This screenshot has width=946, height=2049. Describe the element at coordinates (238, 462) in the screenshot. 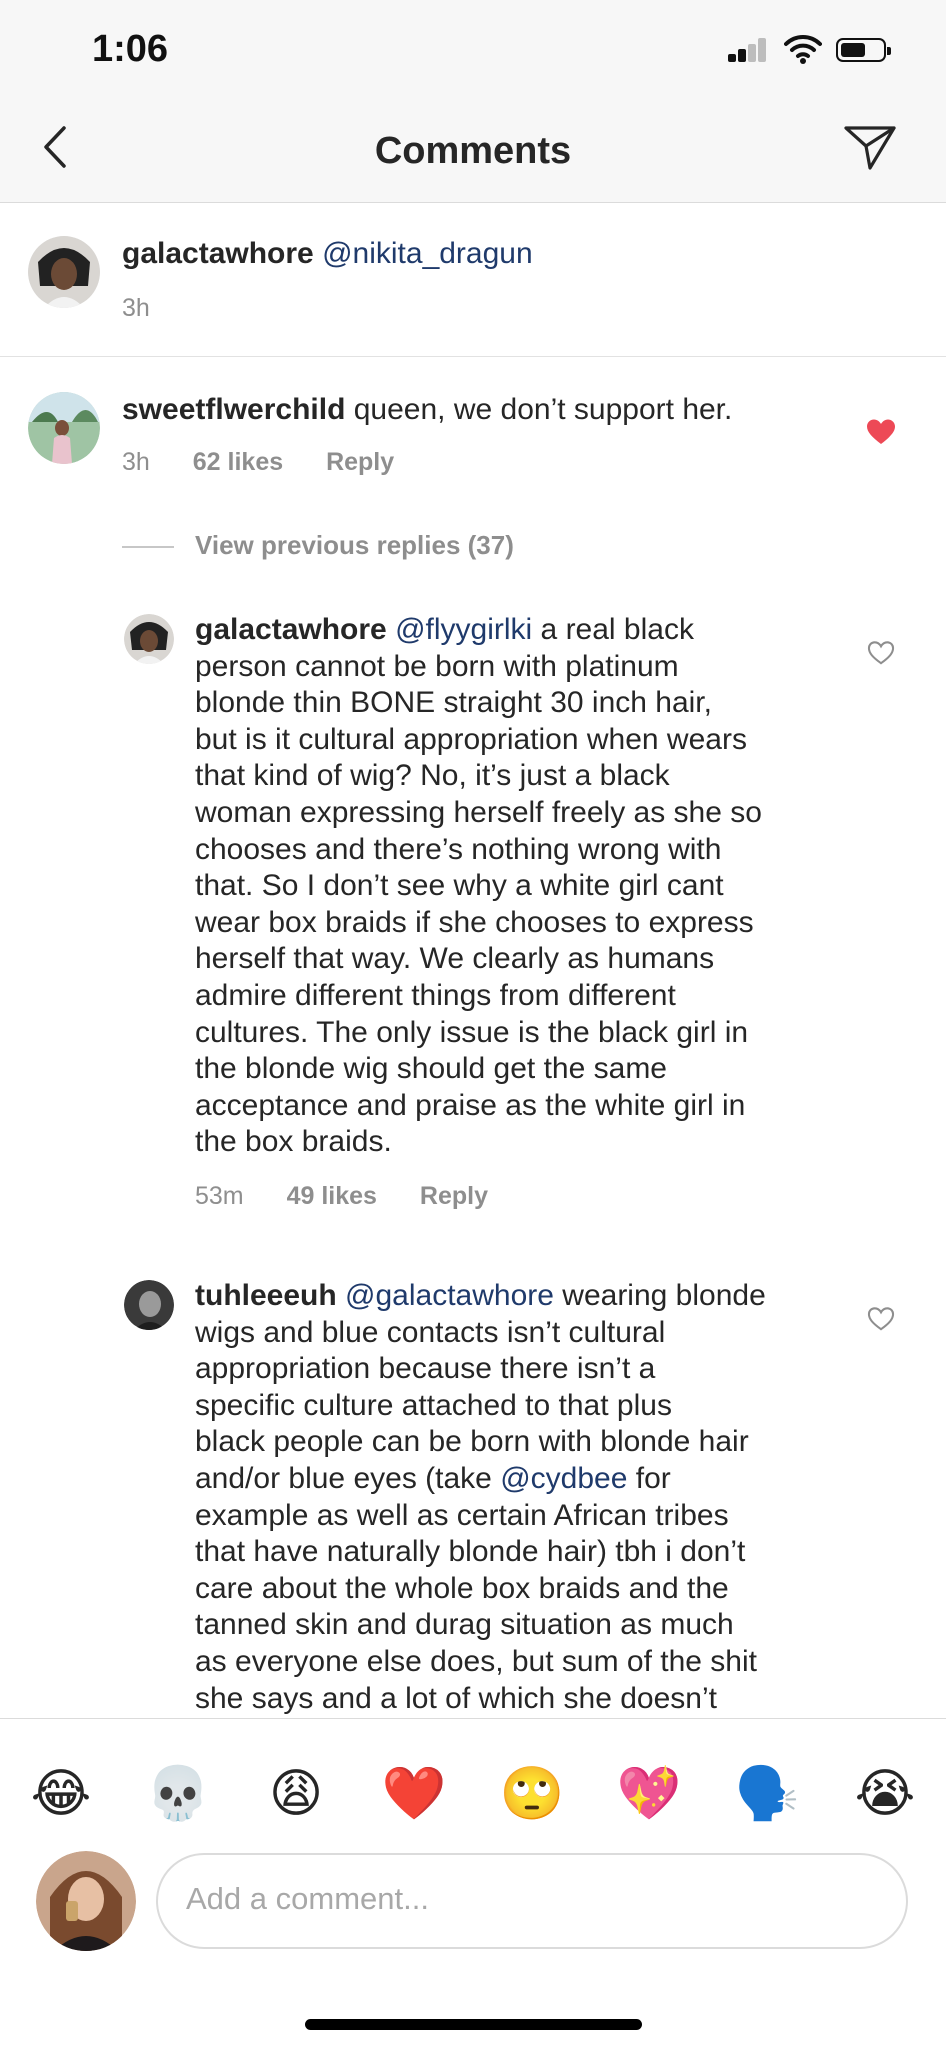

I see `comment-likes: 62 likes` at that location.